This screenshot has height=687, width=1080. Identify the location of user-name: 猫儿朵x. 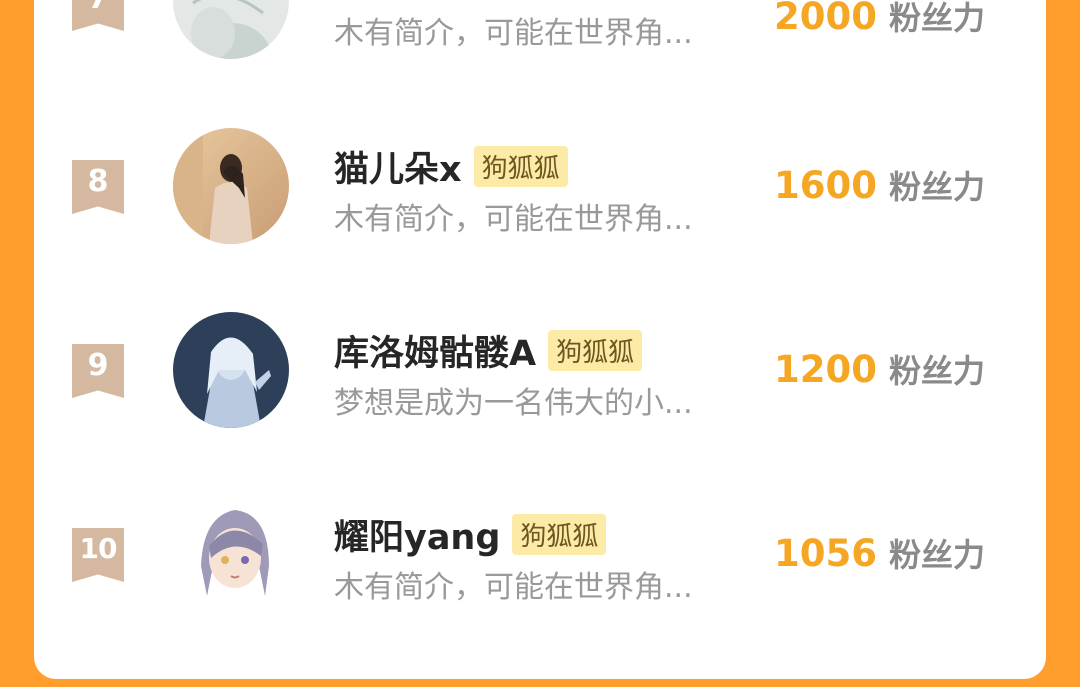
(398, 166).